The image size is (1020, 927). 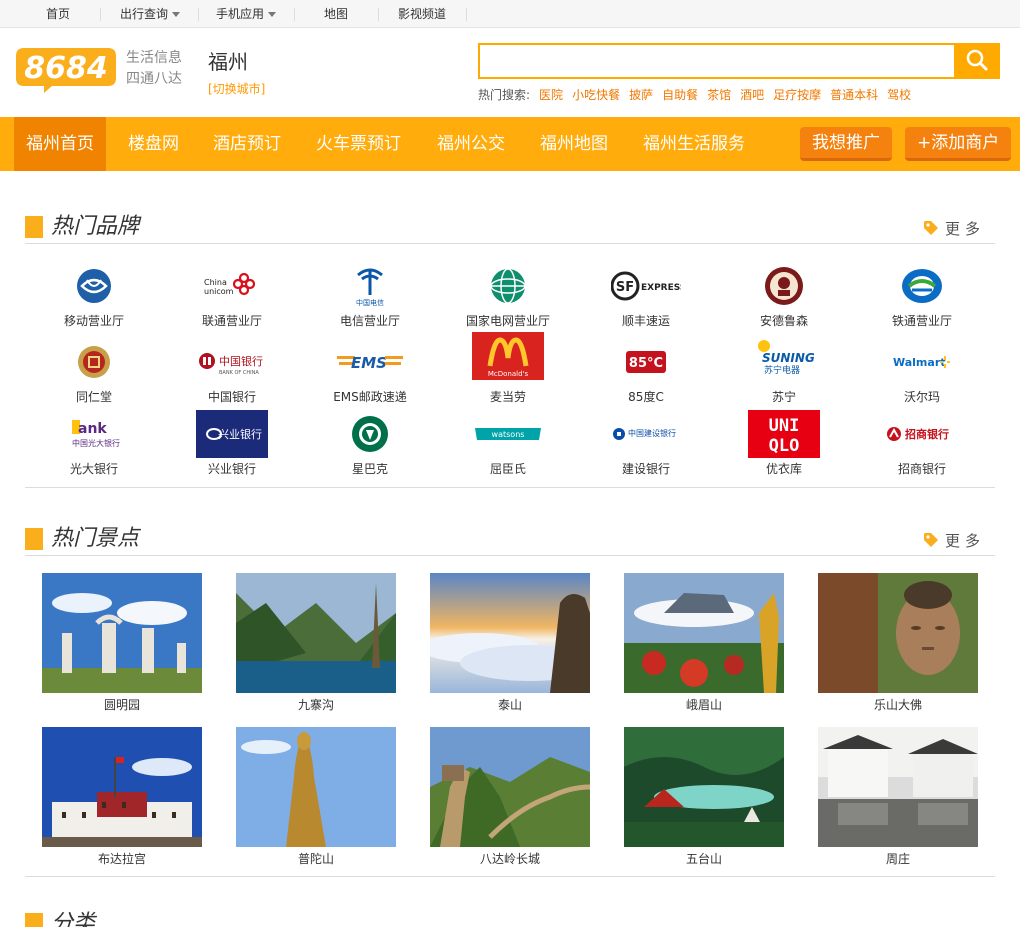 I want to click on brand-item: 铁通营业厅, so click(x=922, y=298).